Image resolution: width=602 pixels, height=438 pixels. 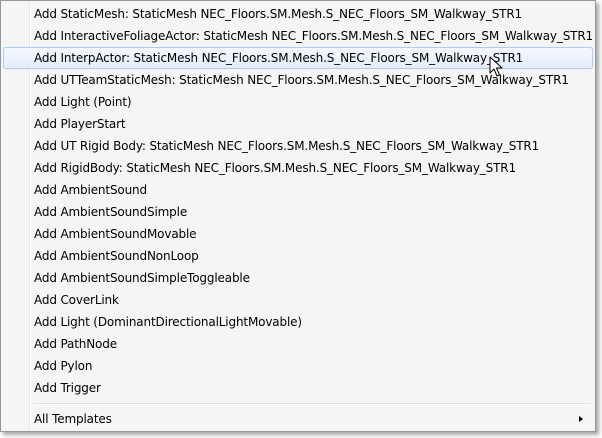 I want to click on menu-item-add-light-point: Add Light (Point), so click(x=298, y=102).